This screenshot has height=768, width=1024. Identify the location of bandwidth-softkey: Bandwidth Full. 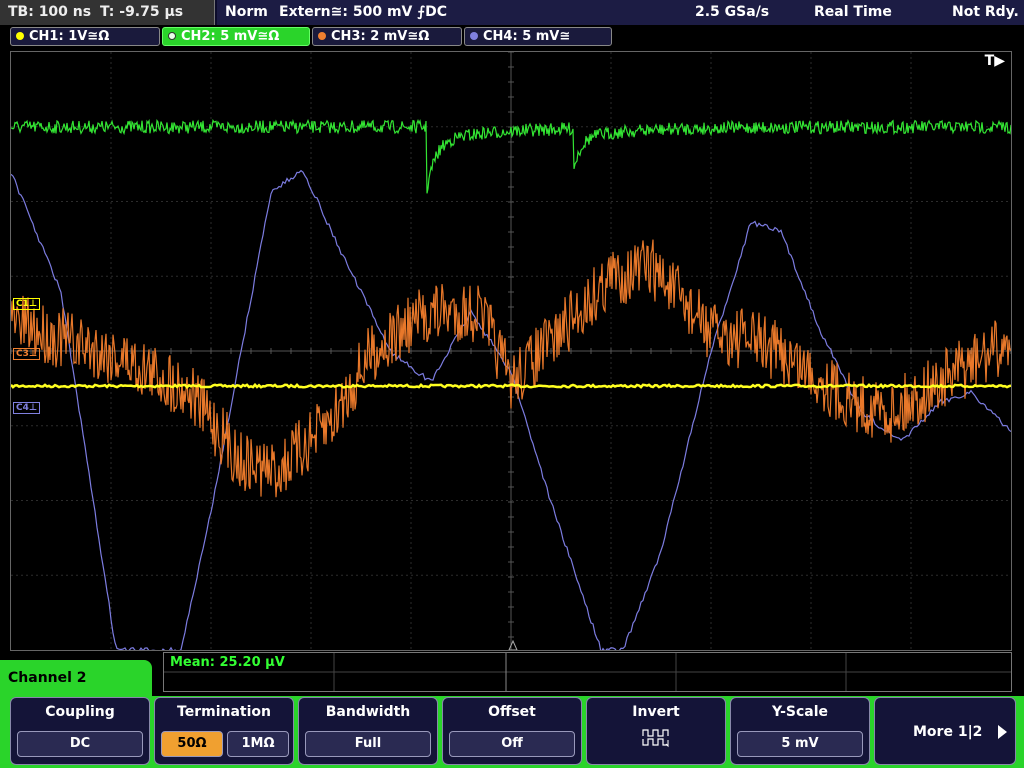
(368, 731).